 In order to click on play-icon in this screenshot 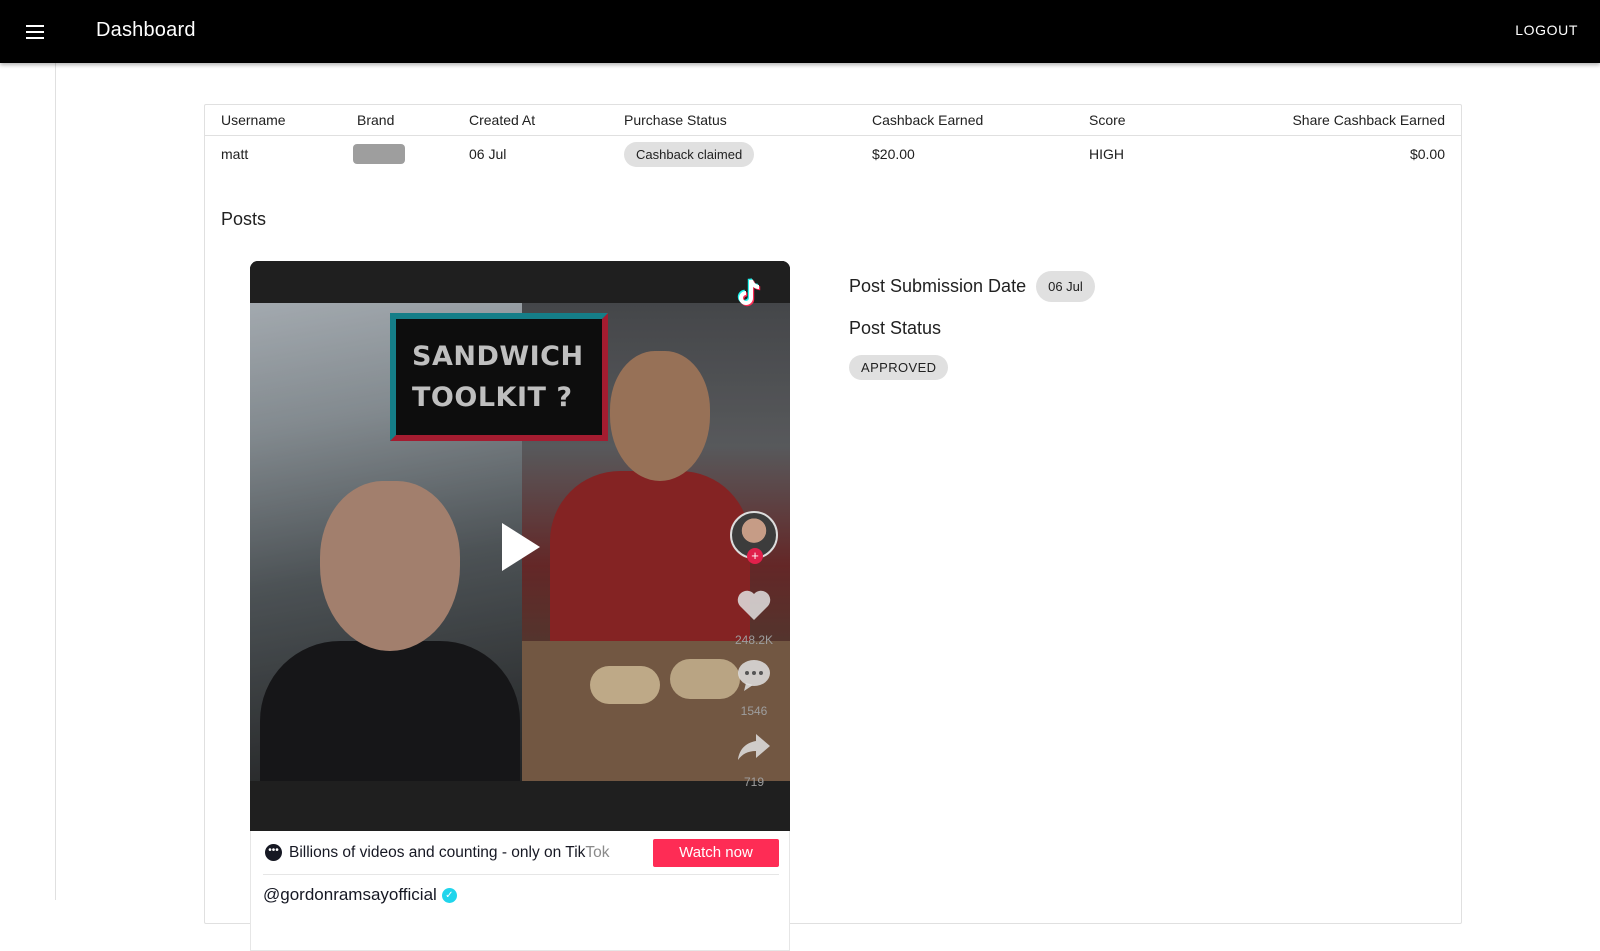, I will do `click(521, 547)`.